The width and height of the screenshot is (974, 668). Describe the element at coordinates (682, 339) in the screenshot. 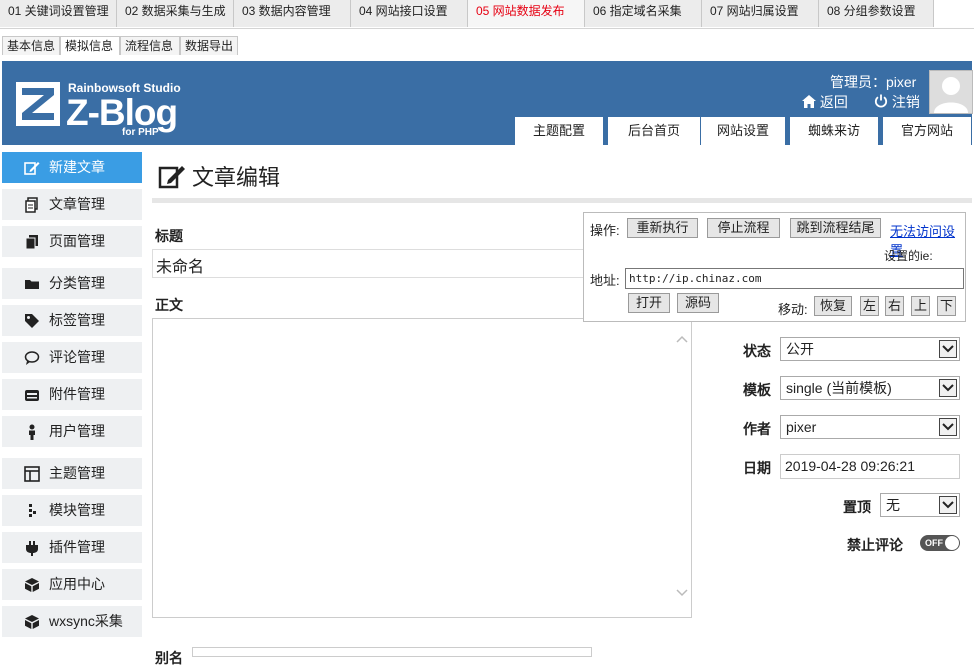

I see `scroll-up-icon` at that location.